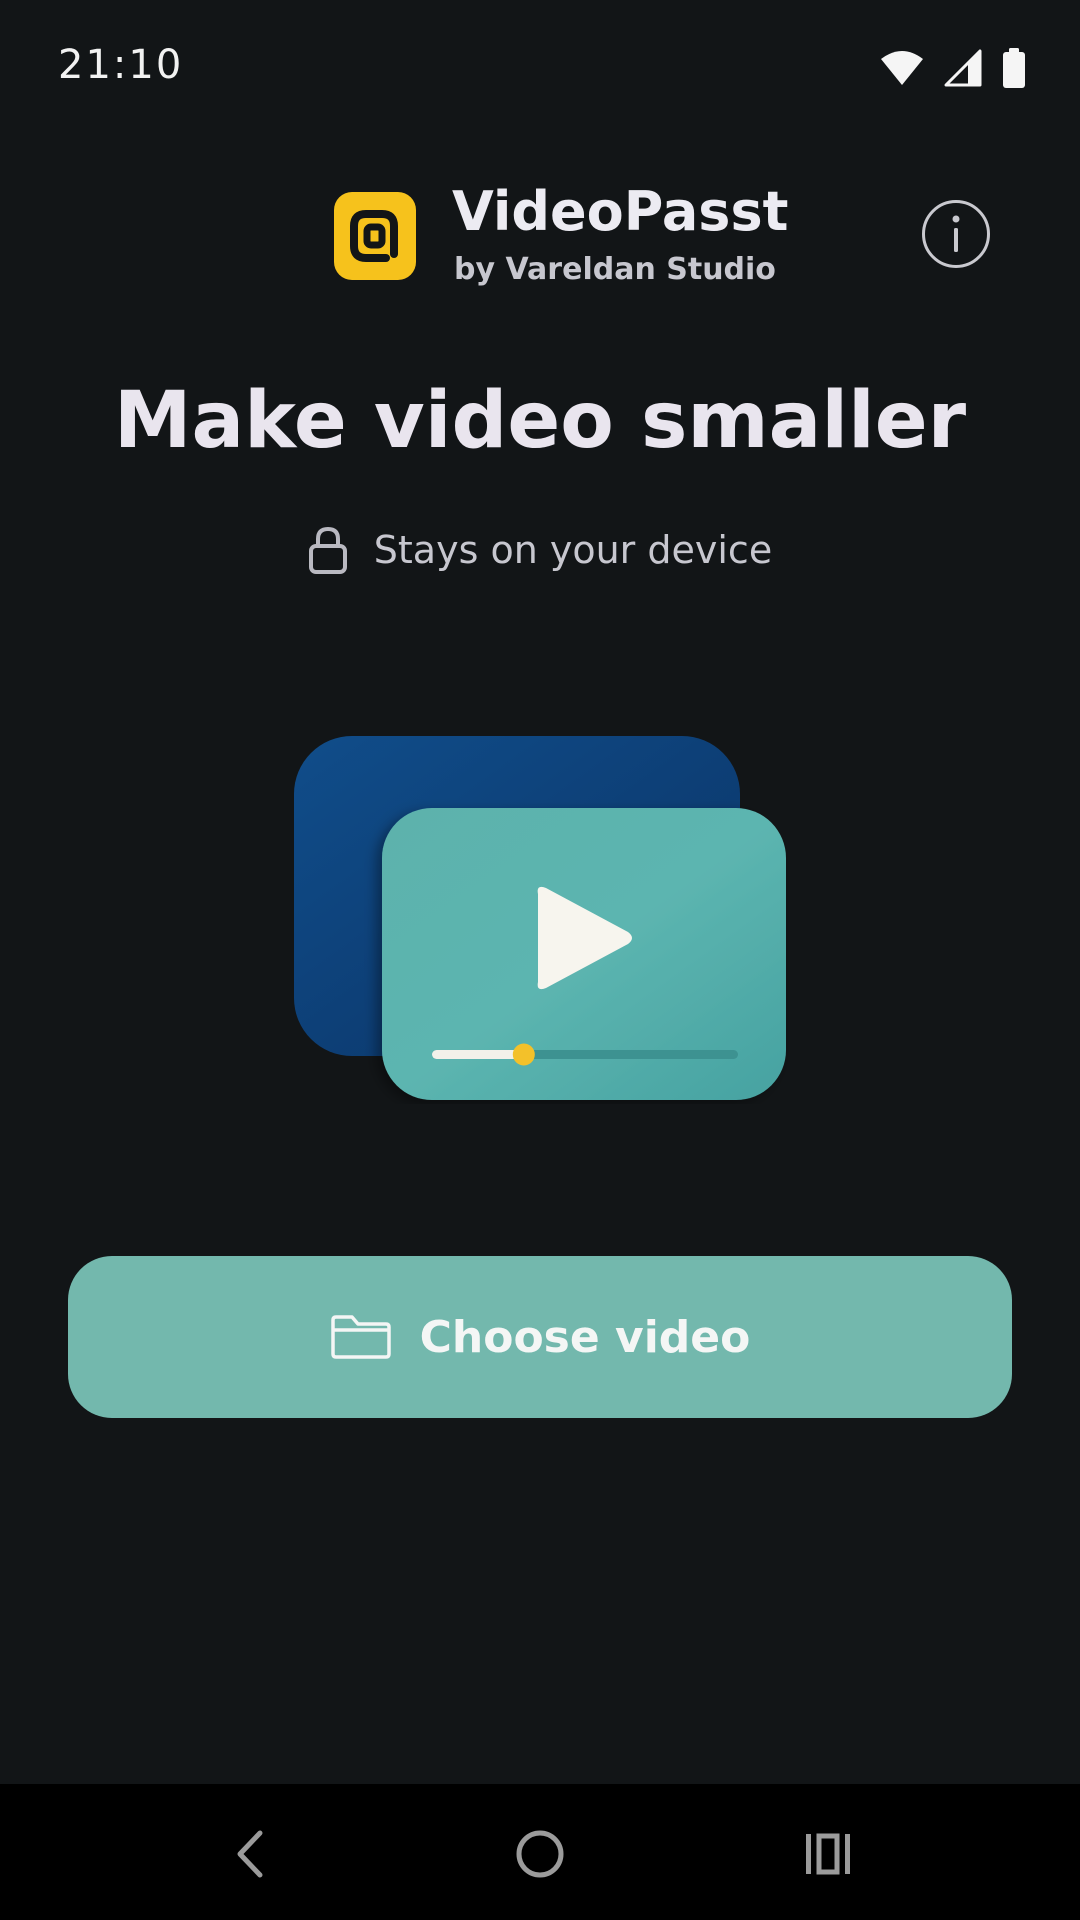  What do you see at coordinates (620, 211) in the screenshot?
I see `app-name: VideoPasst` at bounding box center [620, 211].